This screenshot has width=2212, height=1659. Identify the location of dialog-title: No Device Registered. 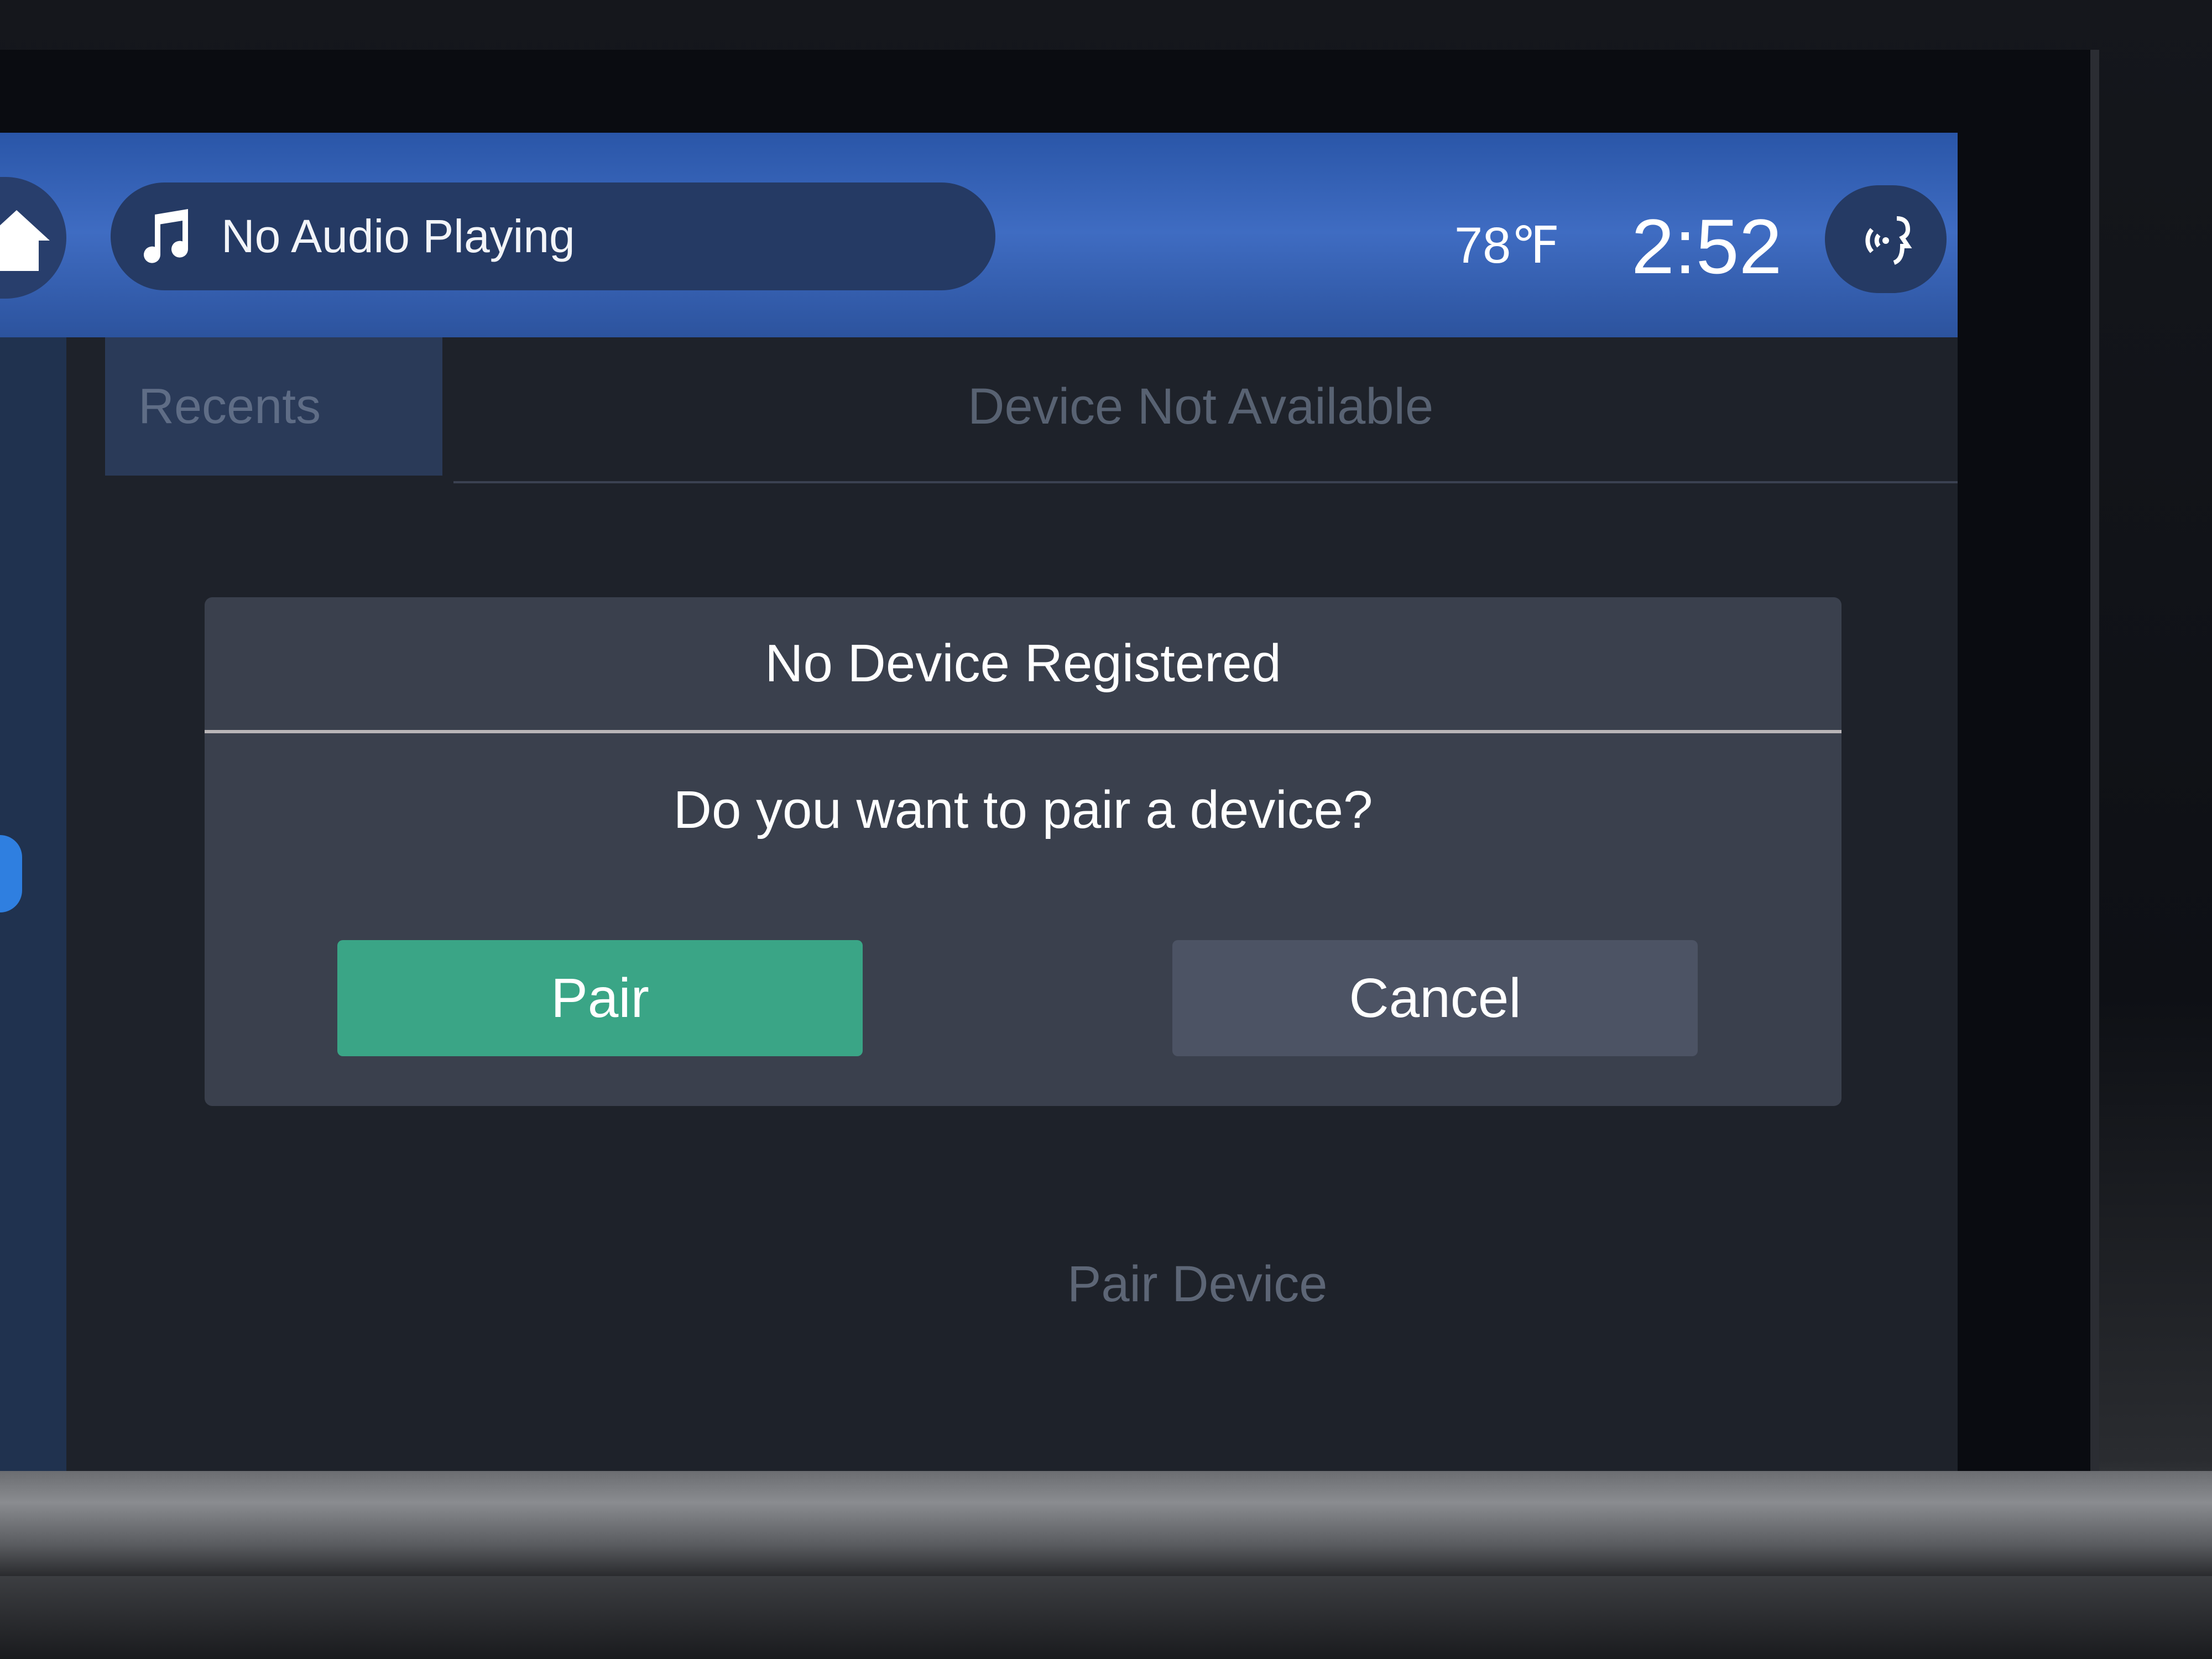
(1023, 664).